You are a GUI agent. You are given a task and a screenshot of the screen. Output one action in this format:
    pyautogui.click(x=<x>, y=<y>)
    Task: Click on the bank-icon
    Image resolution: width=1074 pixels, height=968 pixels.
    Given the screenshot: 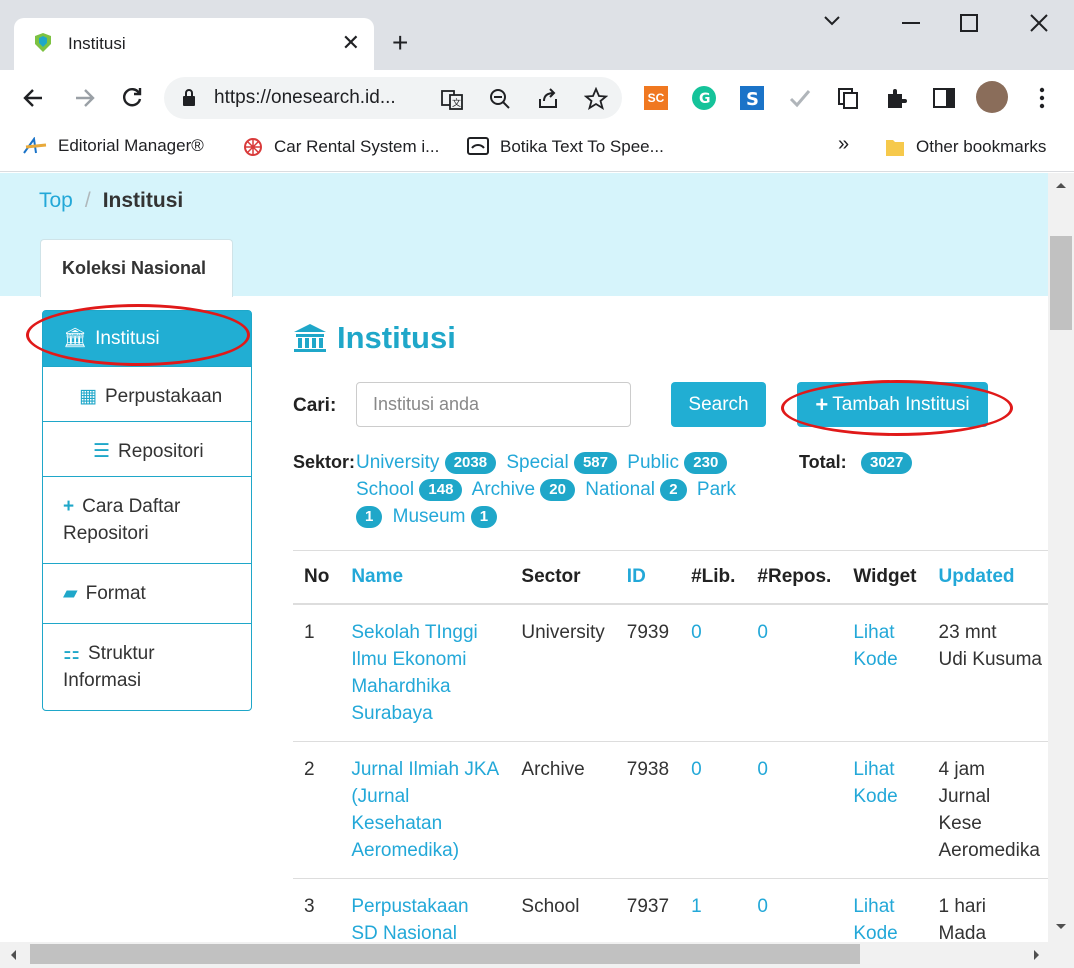 What is the action you would take?
    pyautogui.click(x=310, y=338)
    